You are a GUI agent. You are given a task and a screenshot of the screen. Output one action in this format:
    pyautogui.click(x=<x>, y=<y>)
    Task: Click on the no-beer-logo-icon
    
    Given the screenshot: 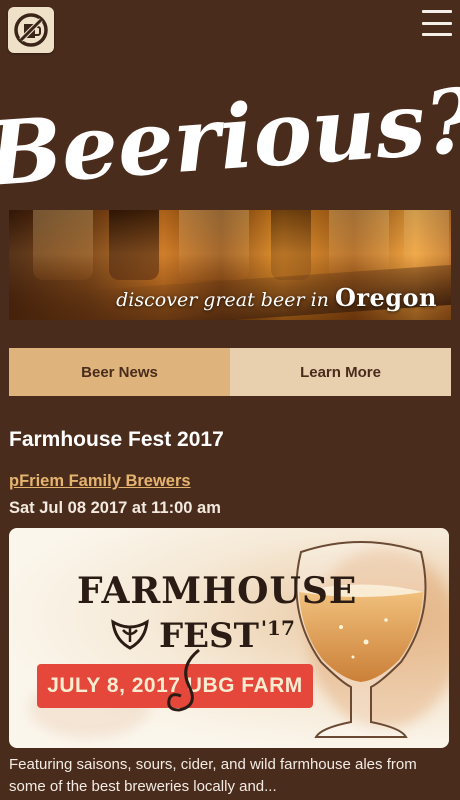 What is the action you would take?
    pyautogui.click(x=31, y=30)
    